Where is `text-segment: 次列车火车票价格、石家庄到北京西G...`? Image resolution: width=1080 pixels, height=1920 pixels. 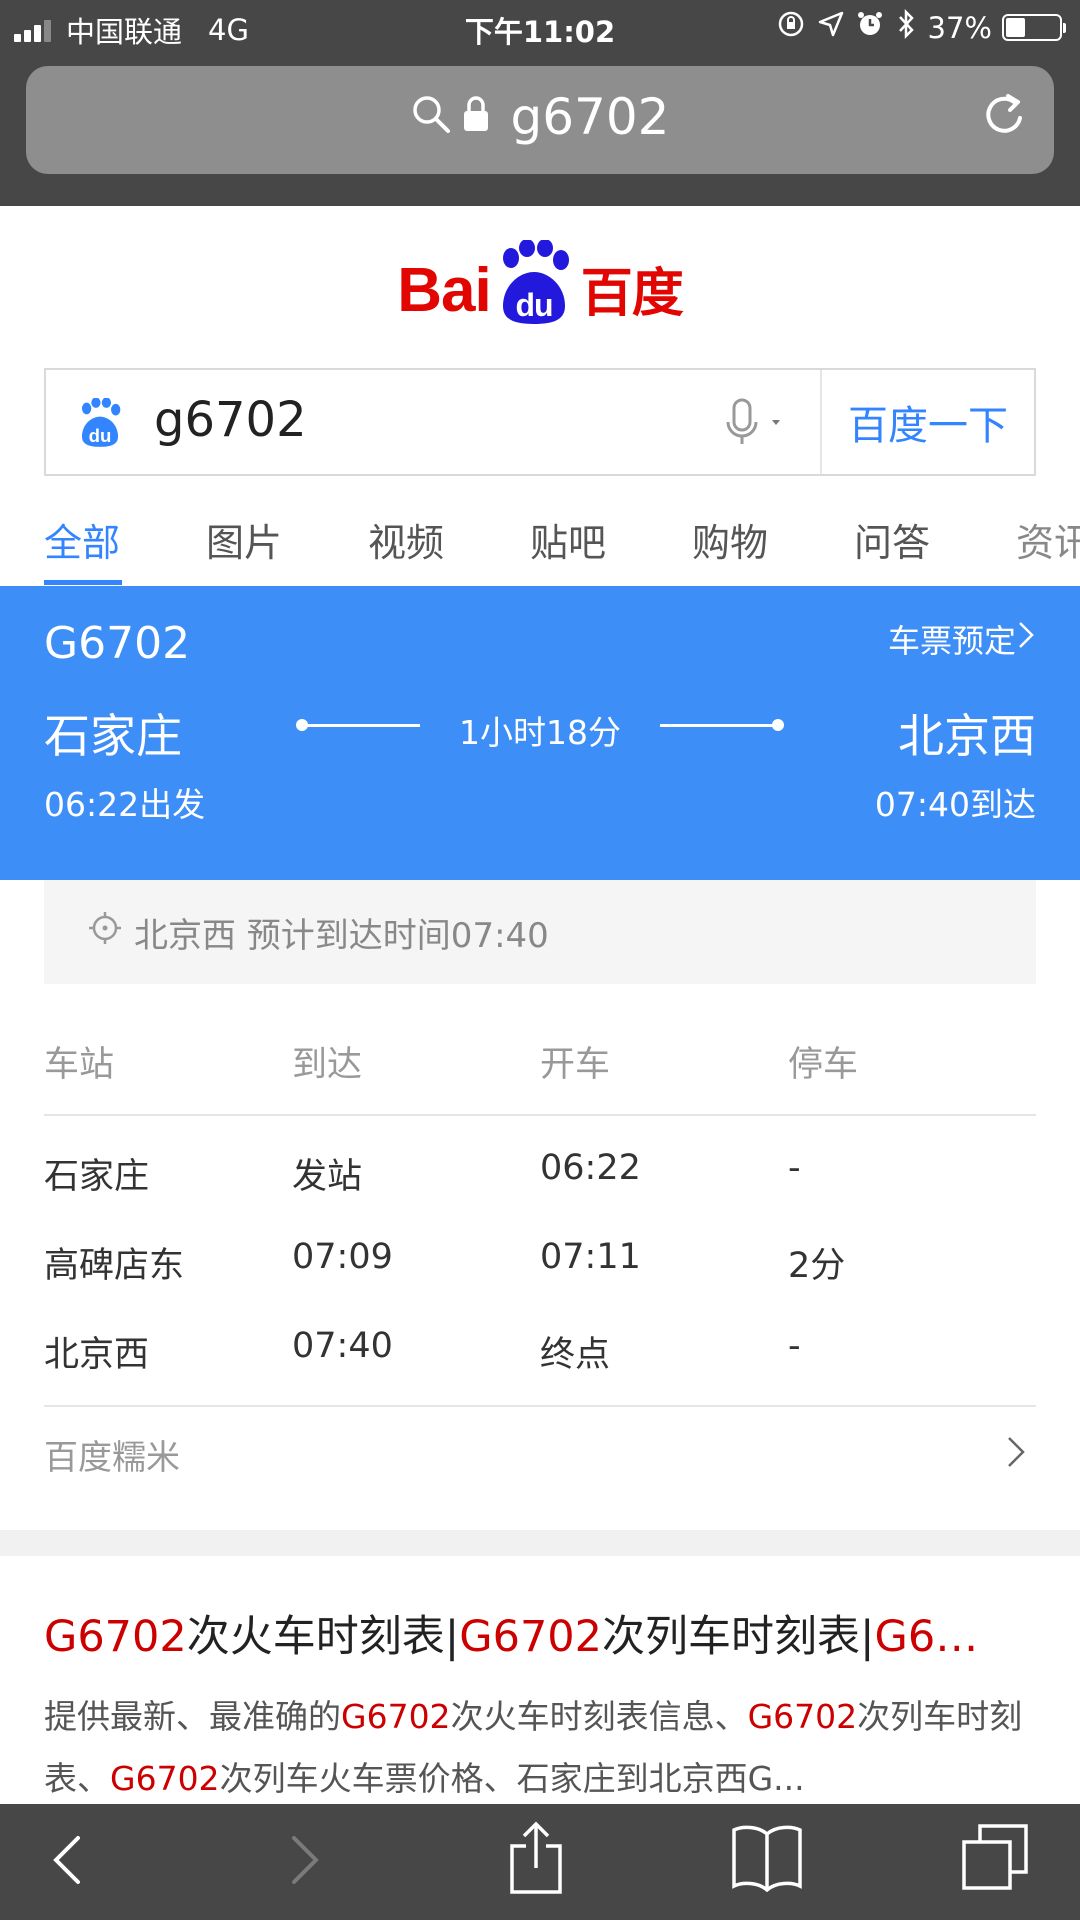
text-segment: 次列车火车票价格、石家庄到北京西G... is located at coordinates (512, 1778).